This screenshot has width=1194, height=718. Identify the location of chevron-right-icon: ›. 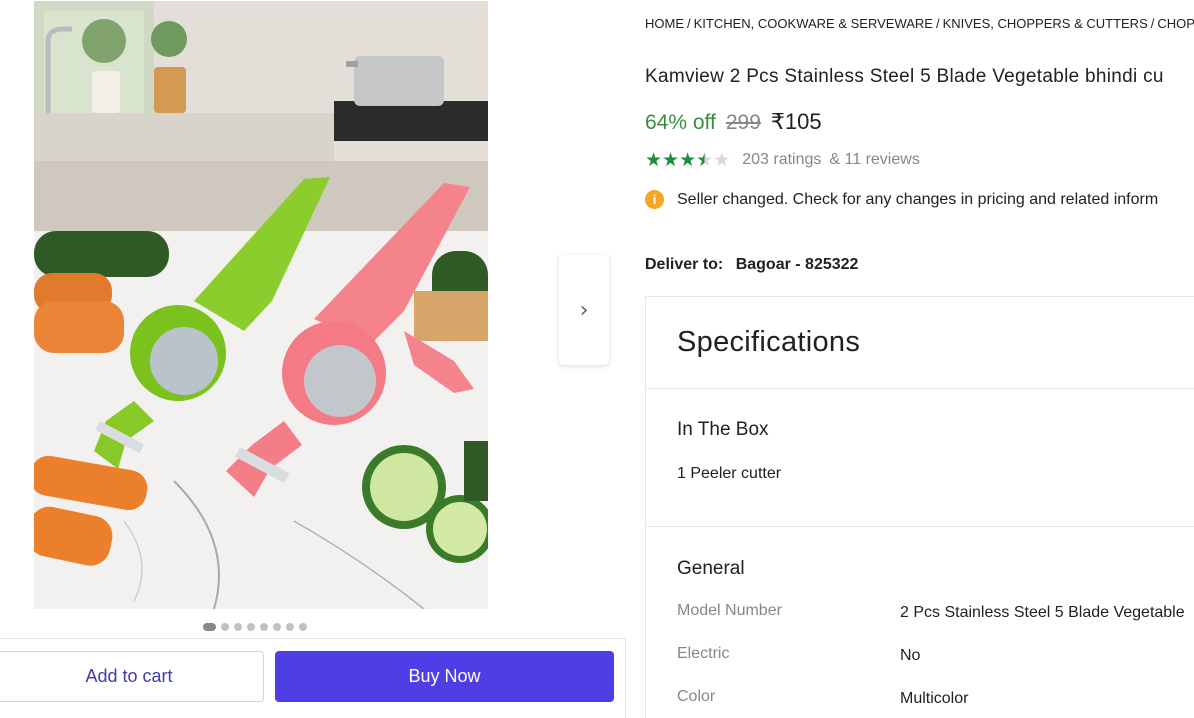
(584, 310).